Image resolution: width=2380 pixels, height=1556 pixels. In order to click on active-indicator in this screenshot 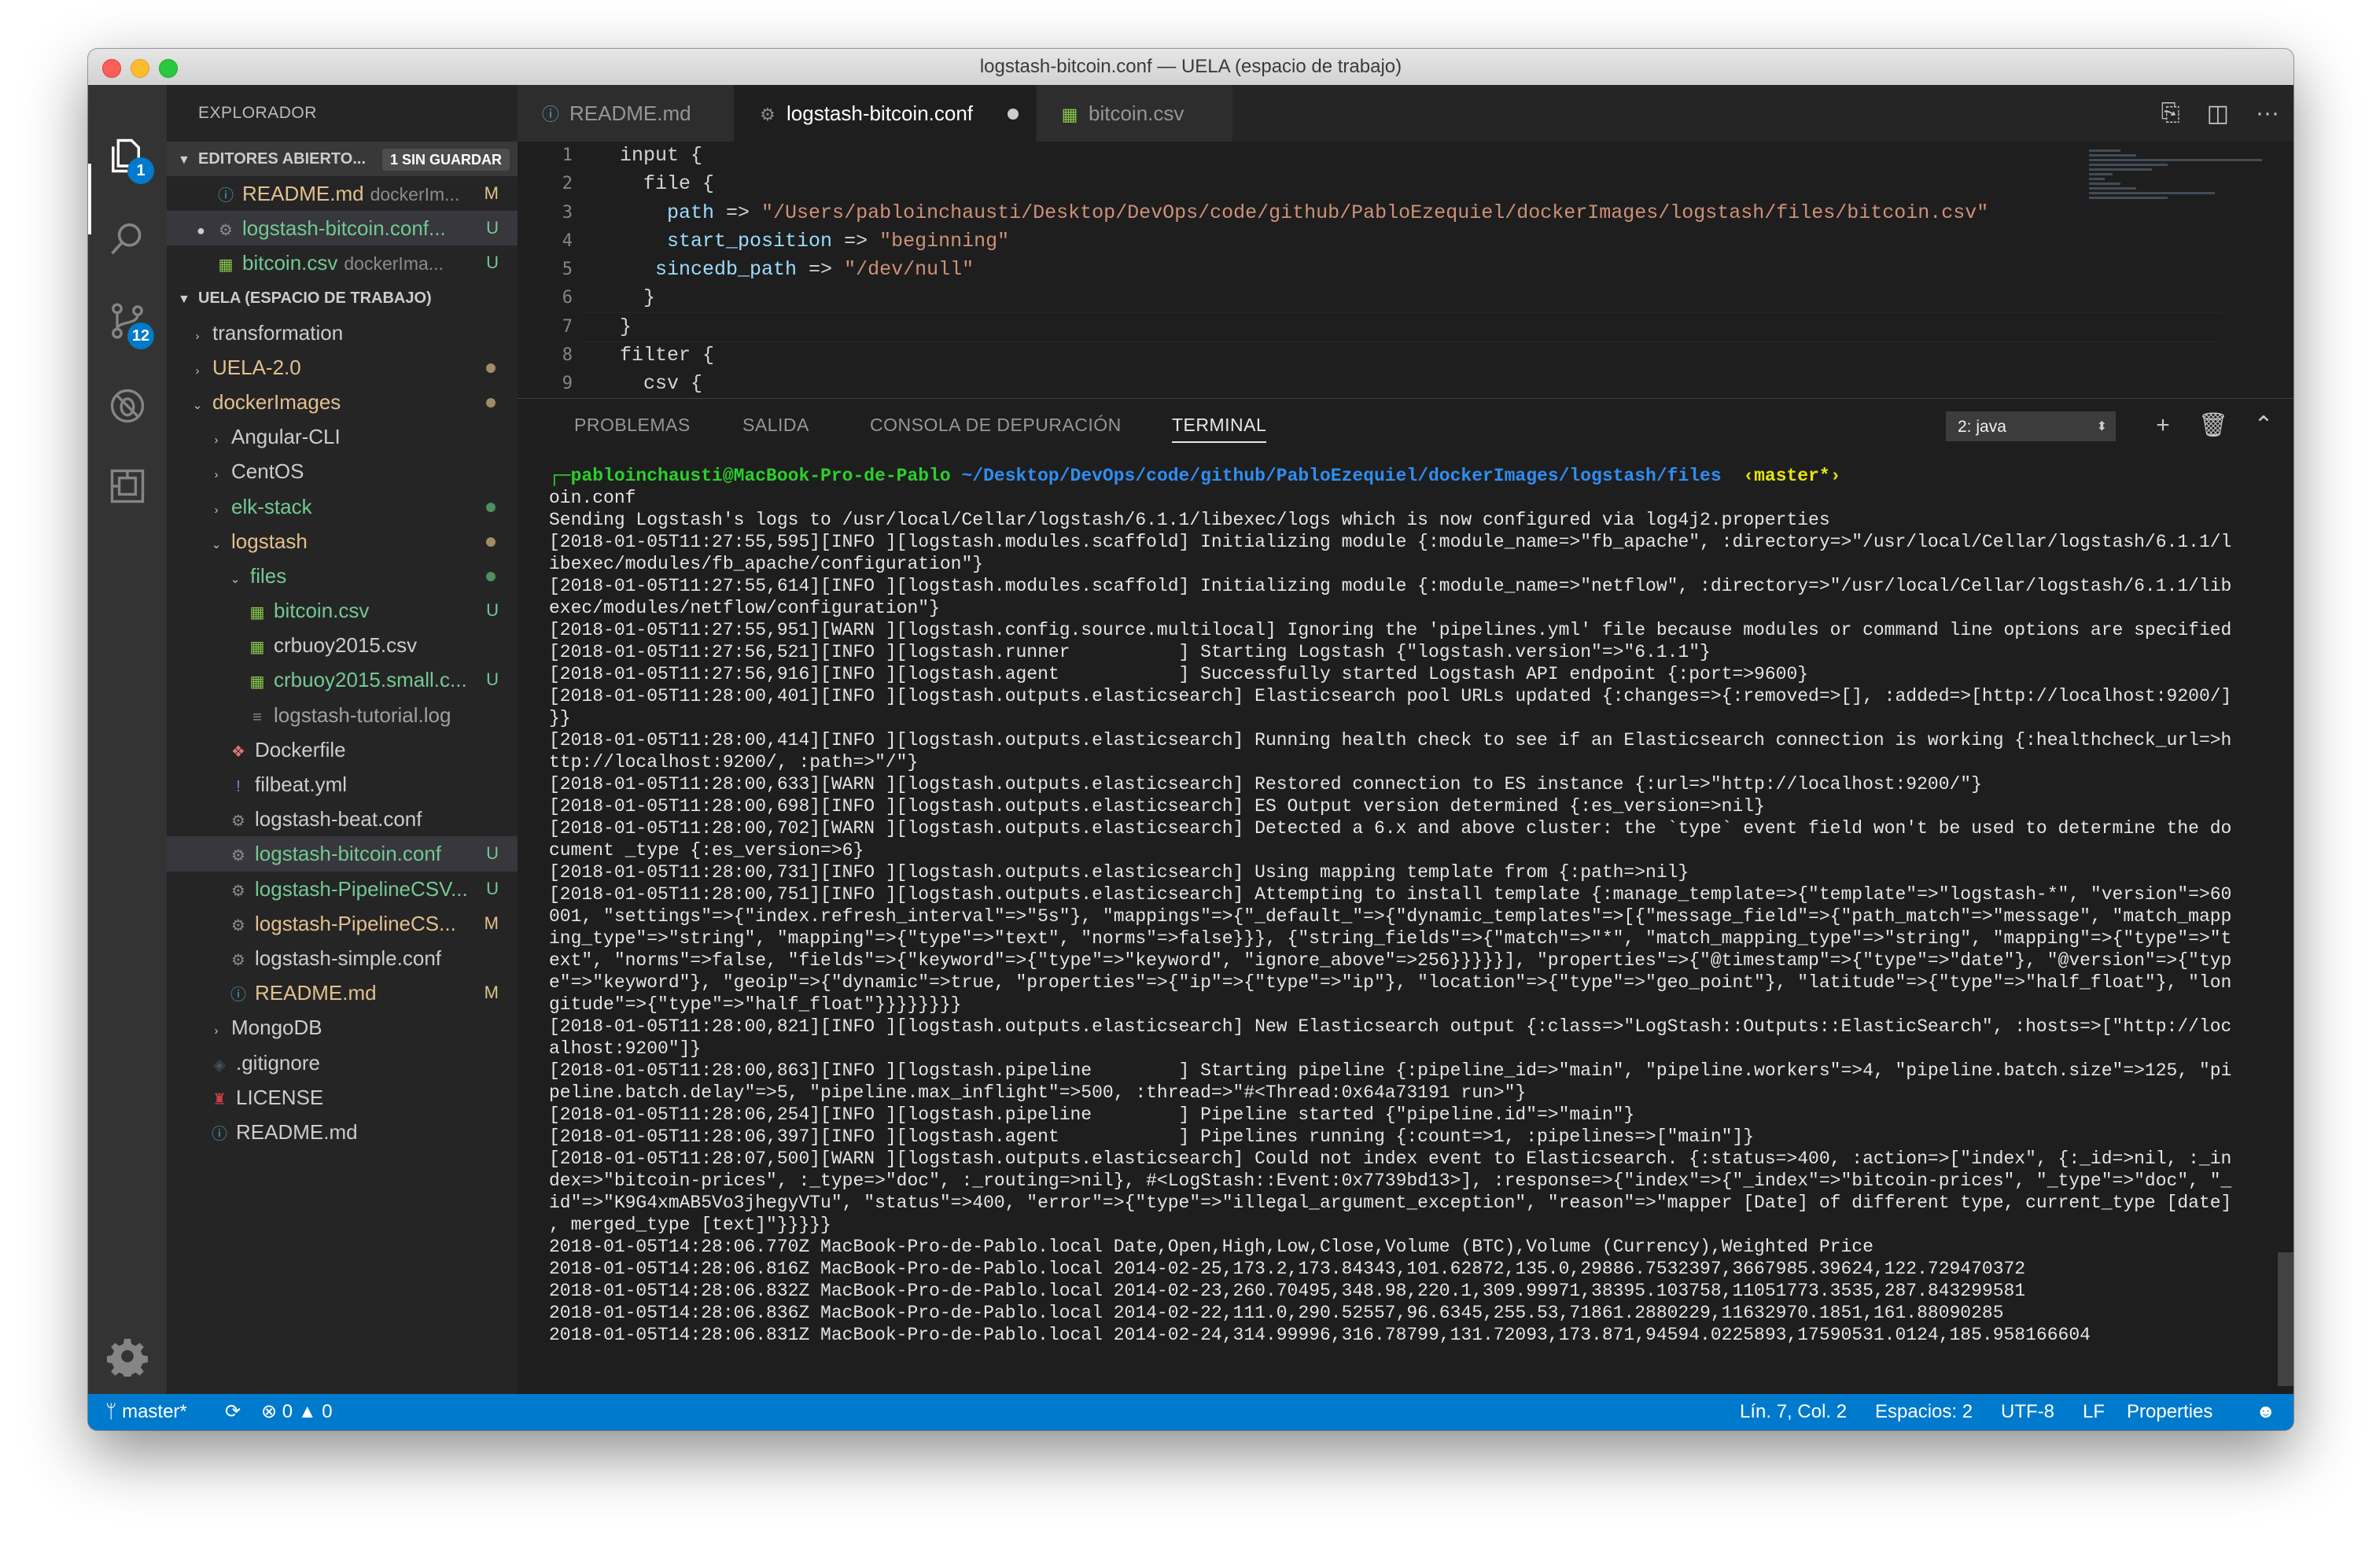, I will do `click(89, 199)`.